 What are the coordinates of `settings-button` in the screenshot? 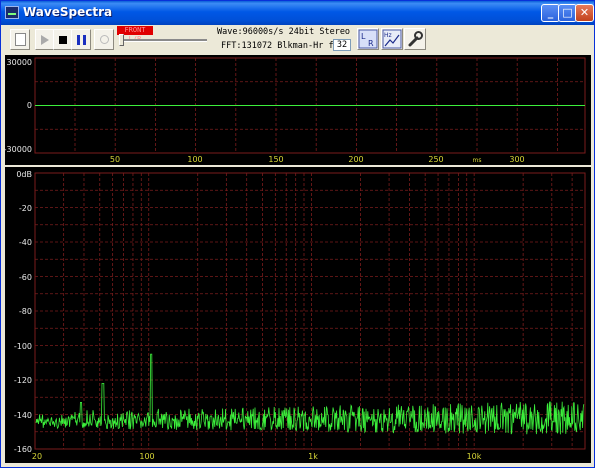 It's located at (415, 39).